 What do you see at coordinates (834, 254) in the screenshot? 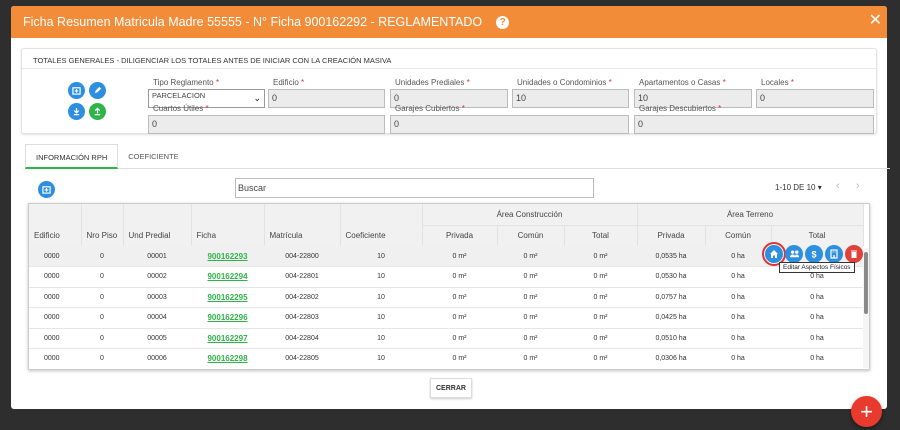
I see `building-icon` at bounding box center [834, 254].